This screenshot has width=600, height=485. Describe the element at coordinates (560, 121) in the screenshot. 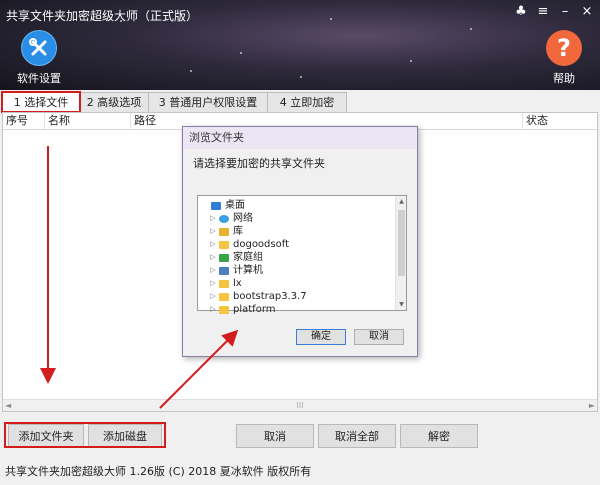

I see `column-header-status: 状态` at that location.